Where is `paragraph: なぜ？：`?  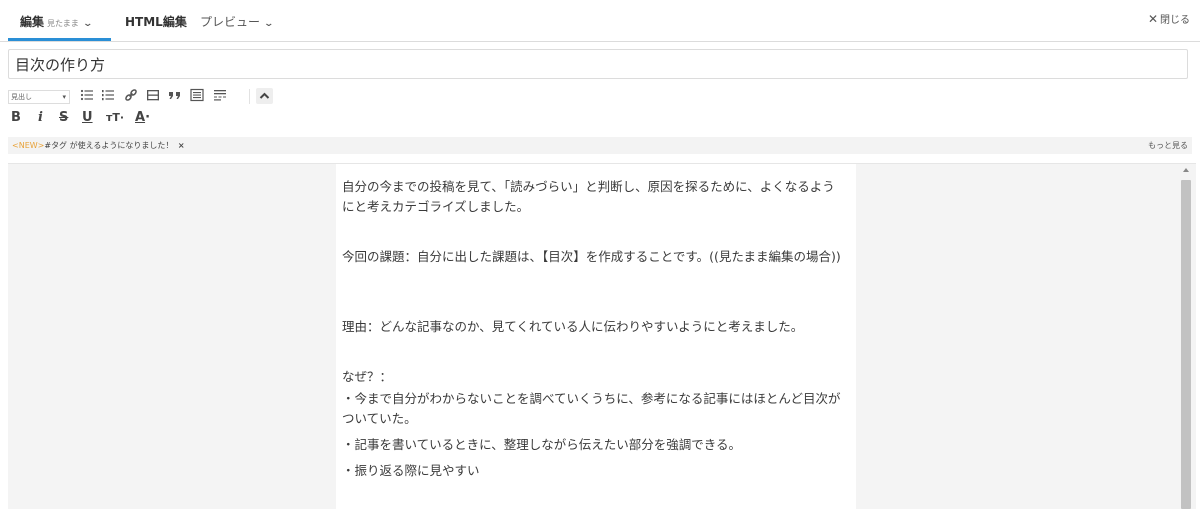
paragraph: なぜ？： is located at coordinates (367, 376).